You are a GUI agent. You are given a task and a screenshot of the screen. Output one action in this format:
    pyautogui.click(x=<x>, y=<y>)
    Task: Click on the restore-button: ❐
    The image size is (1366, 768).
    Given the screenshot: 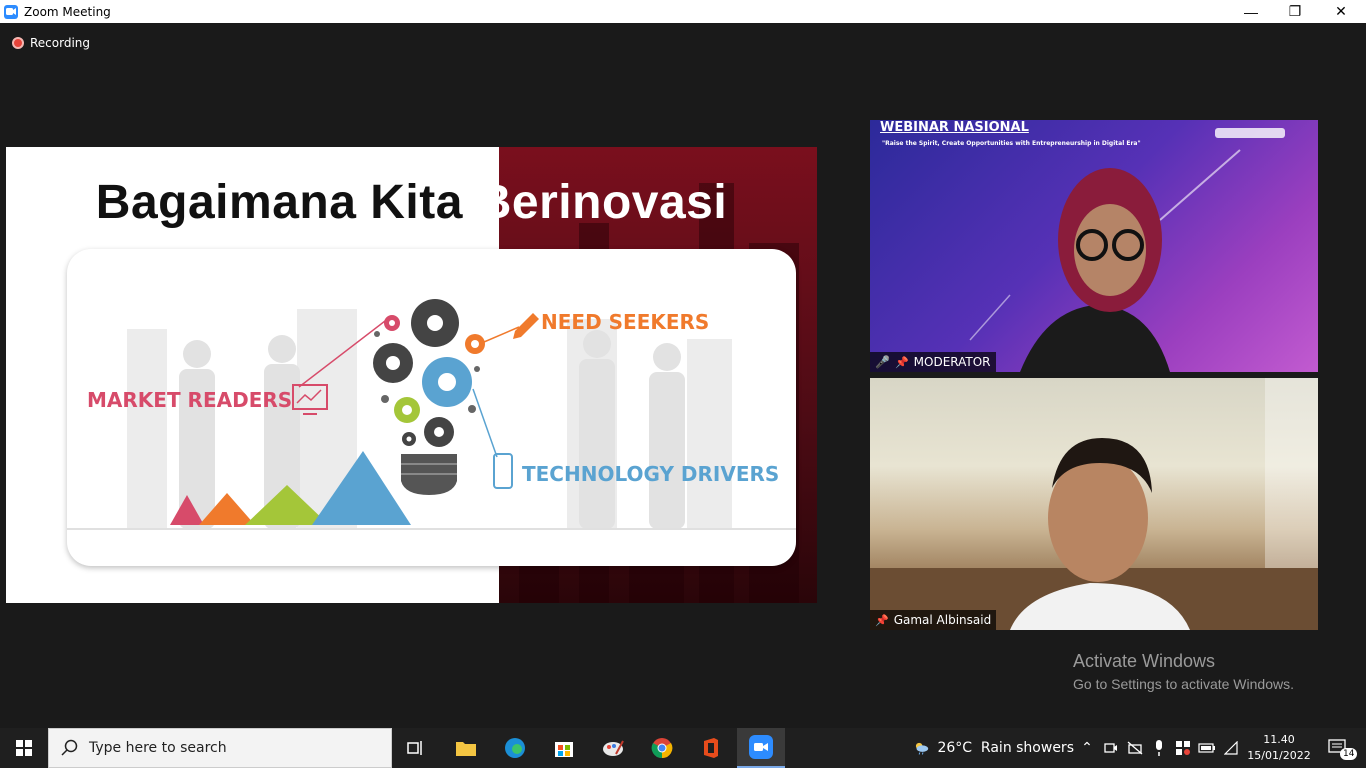 What is the action you would take?
    pyautogui.click(x=1295, y=11)
    